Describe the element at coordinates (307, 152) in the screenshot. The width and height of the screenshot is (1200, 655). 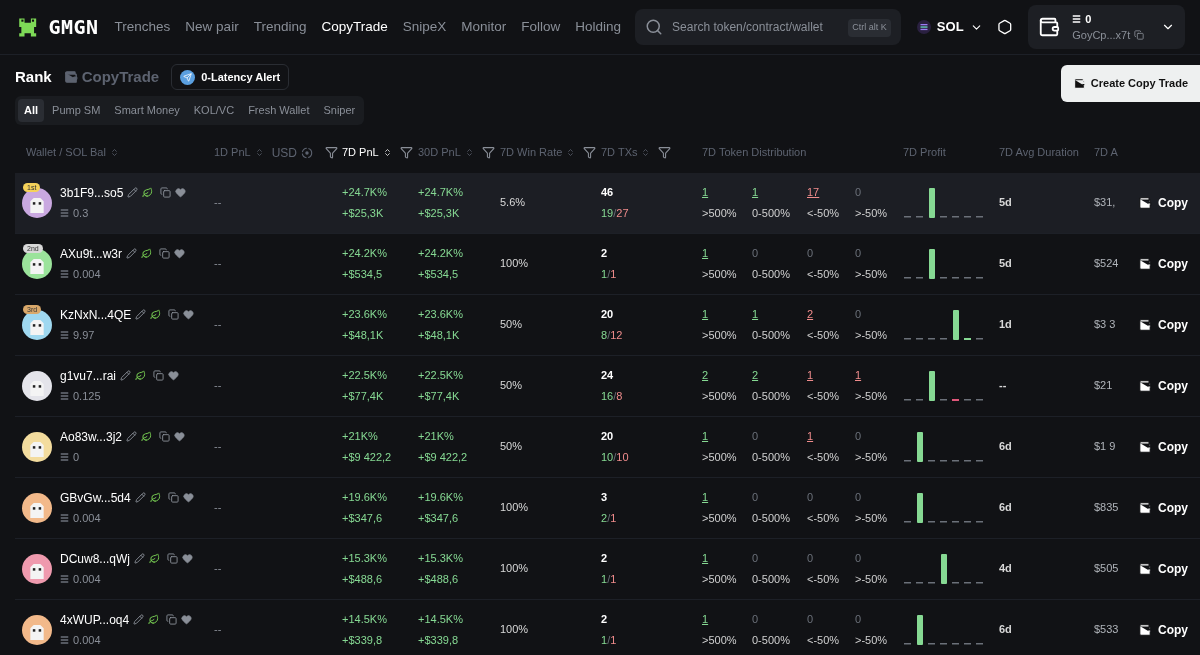
I see `currency-toggle-icon` at that location.